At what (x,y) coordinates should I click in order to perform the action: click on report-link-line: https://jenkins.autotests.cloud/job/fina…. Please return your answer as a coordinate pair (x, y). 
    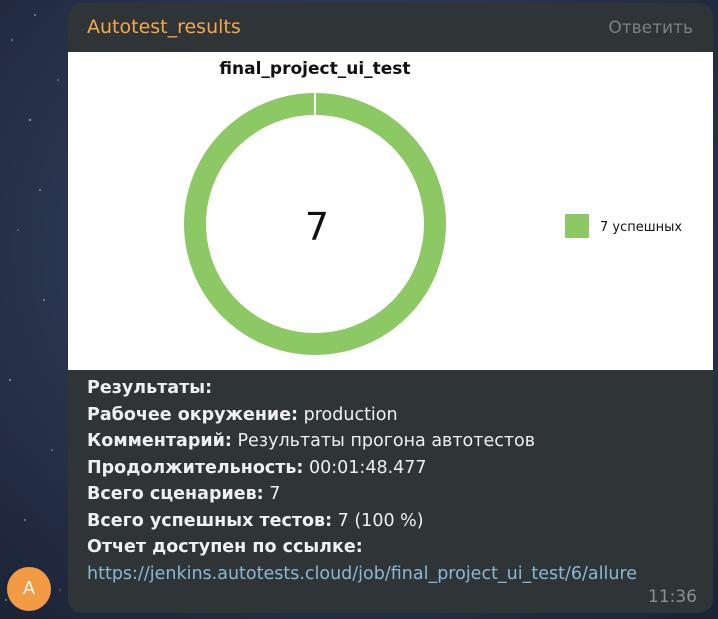
    Looking at the image, I should click on (394, 574).